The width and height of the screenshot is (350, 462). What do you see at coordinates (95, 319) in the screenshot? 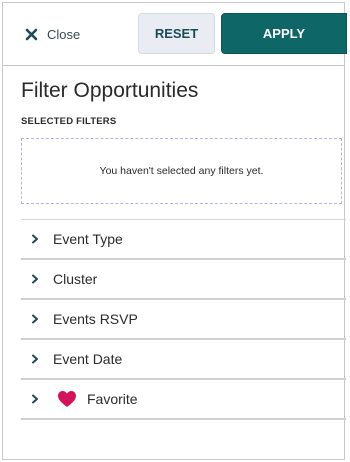
I see `filter-item-label: Events RSVP` at bounding box center [95, 319].